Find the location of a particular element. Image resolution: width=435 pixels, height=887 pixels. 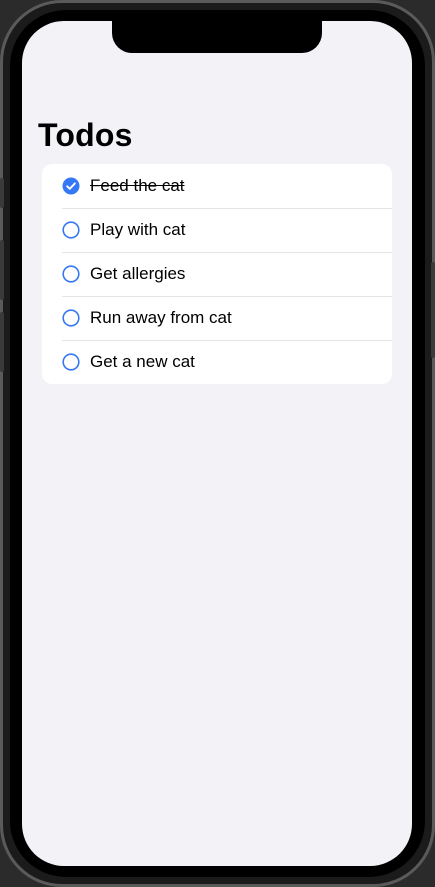

todo-label: Play with cat is located at coordinates (138, 229).